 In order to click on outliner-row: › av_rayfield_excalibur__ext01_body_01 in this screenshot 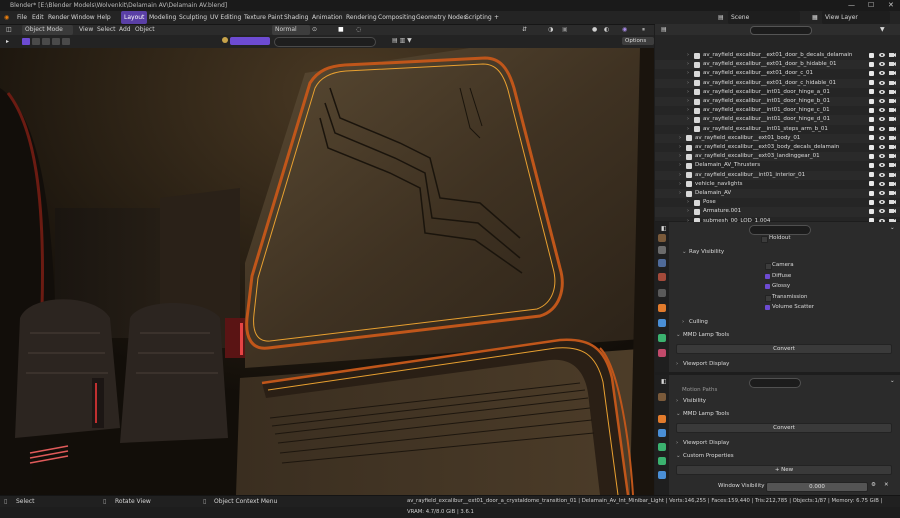, I will do `click(777, 138)`.